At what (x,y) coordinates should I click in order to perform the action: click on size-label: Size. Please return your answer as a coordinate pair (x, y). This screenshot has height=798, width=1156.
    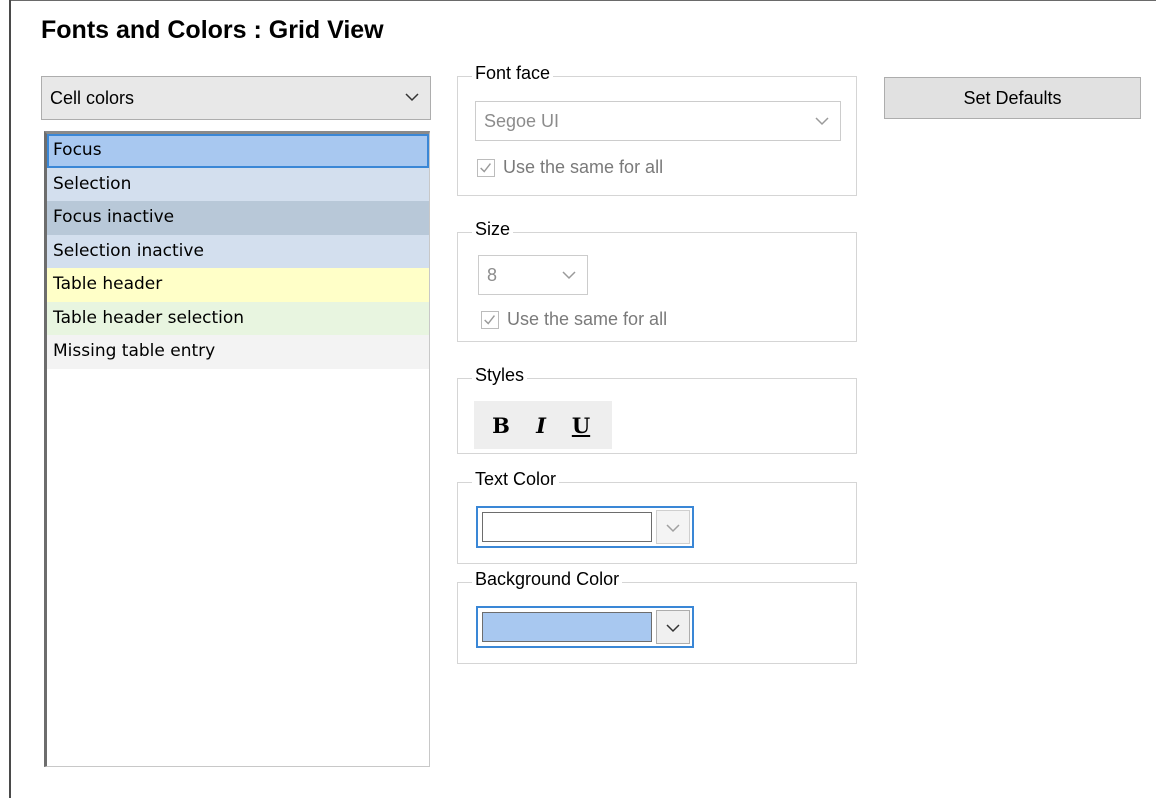
    Looking at the image, I should click on (493, 229).